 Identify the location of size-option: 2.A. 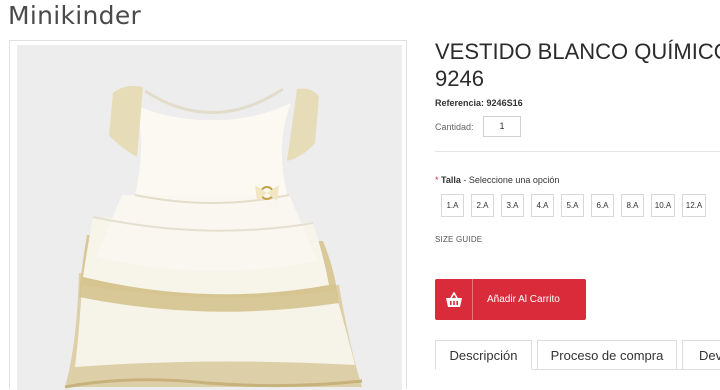
(482, 205).